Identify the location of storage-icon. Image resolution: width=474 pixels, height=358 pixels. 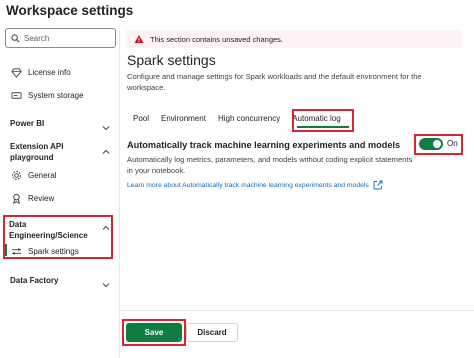
(16, 95).